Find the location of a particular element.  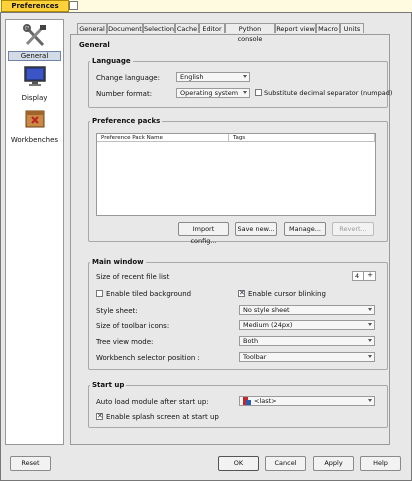

toolbar-icons-select: Medium (24px) is located at coordinates (307, 325).